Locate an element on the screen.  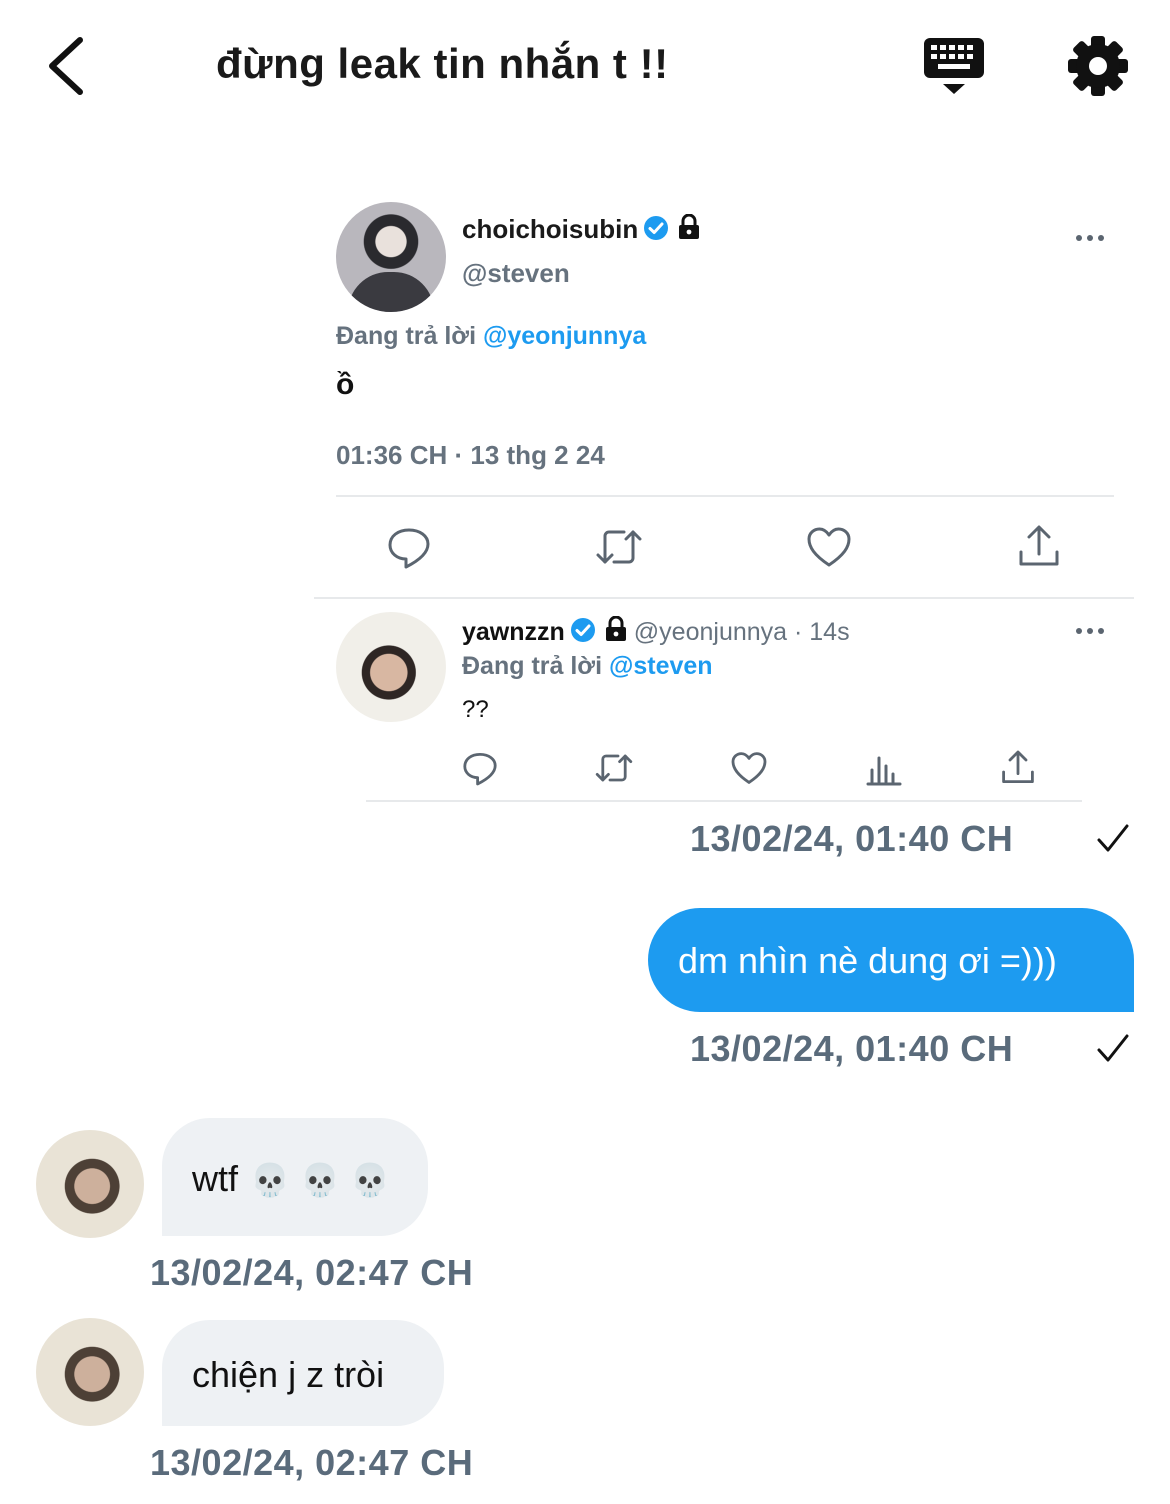
incoming-message: wtf 💀 💀 💀 is located at coordinates (295, 1177).